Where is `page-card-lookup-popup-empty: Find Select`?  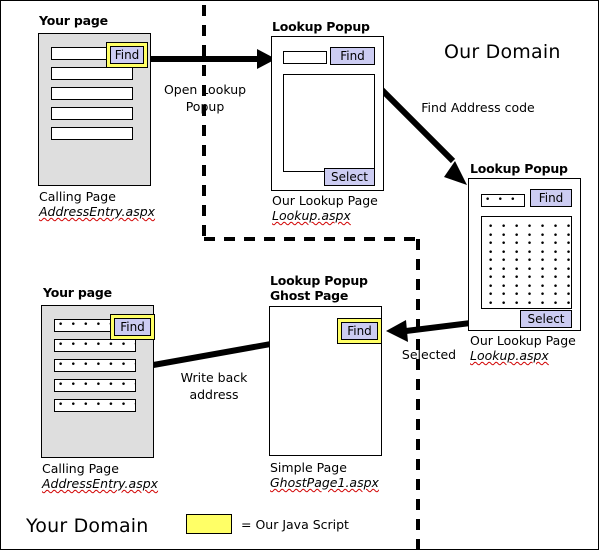
page-card-lookup-popup-empty: Find Select is located at coordinates (327, 113).